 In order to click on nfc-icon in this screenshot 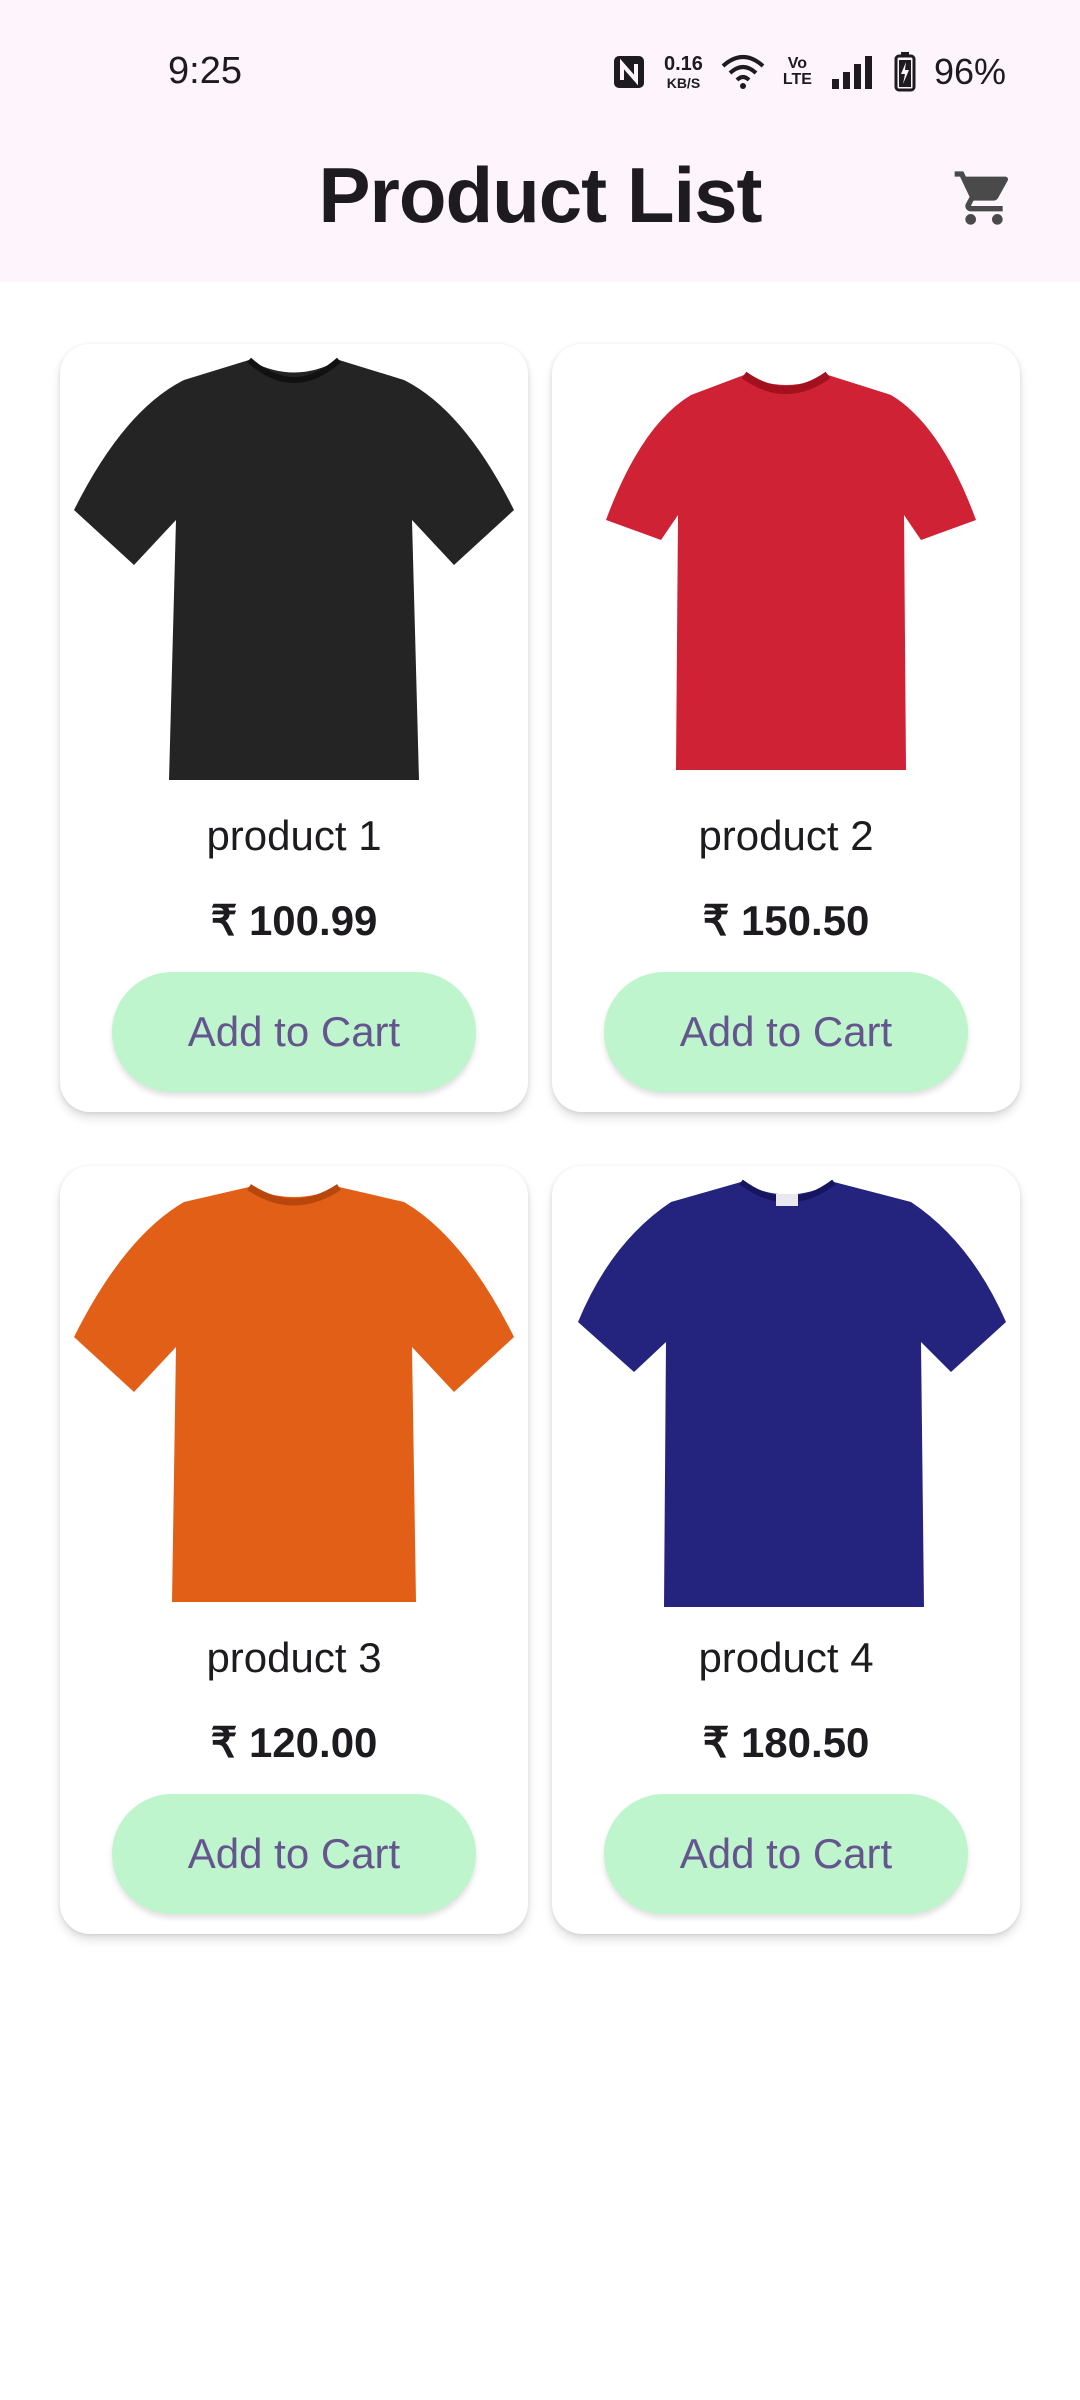, I will do `click(629, 72)`.